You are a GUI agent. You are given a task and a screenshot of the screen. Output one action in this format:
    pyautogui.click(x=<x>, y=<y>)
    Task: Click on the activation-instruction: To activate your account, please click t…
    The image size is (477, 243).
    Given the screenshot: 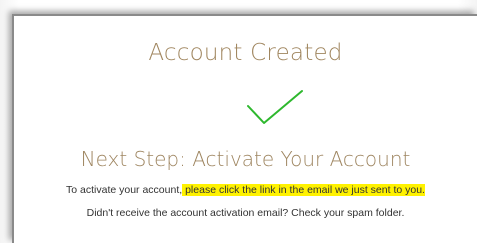 What is the action you would take?
    pyautogui.click(x=245, y=190)
    